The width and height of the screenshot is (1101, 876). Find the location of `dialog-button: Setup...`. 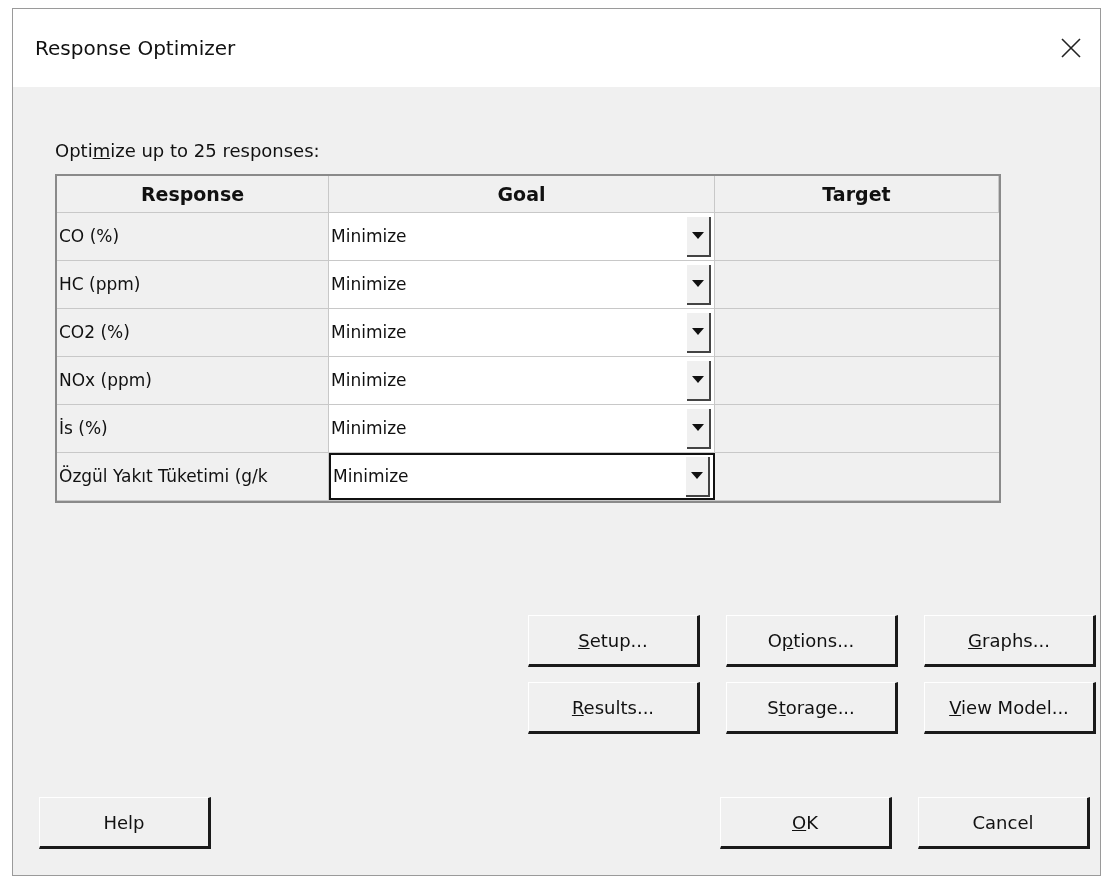

dialog-button: Setup... is located at coordinates (614, 641).